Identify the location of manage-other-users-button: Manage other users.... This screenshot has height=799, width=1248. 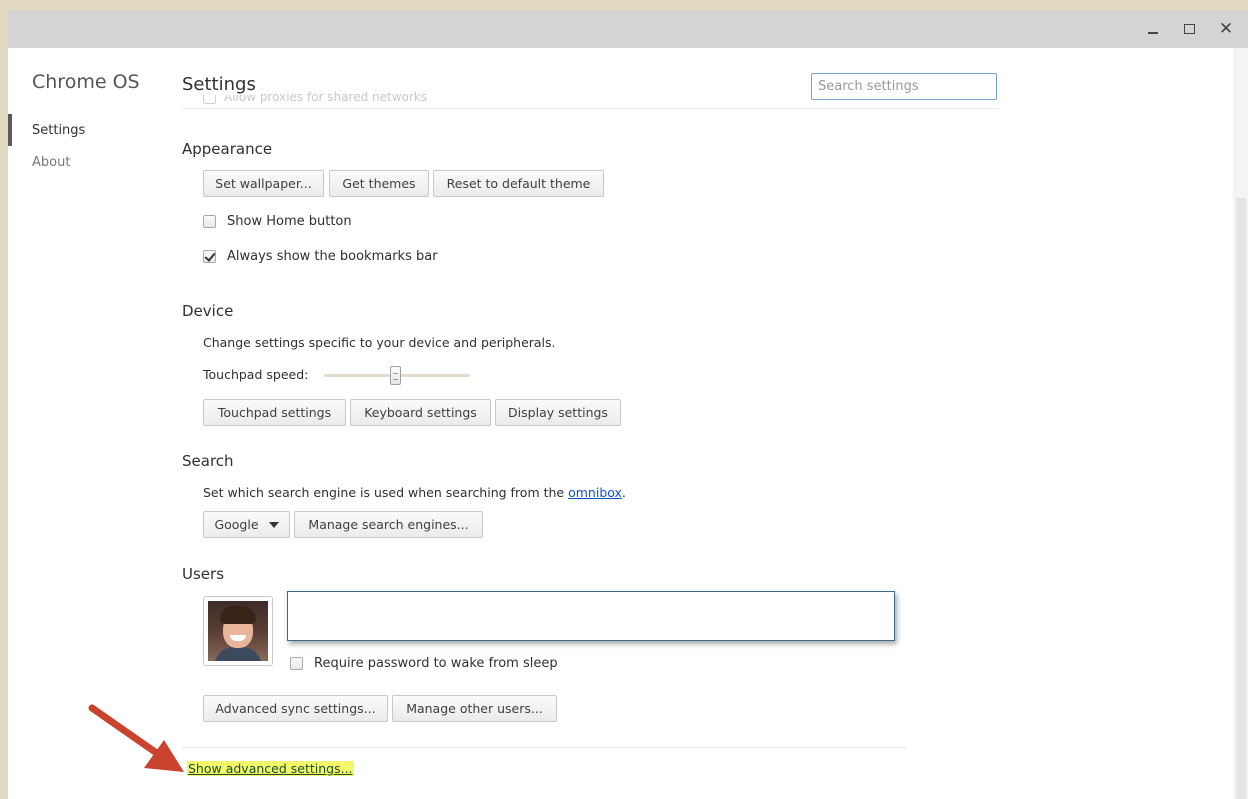
(474, 708).